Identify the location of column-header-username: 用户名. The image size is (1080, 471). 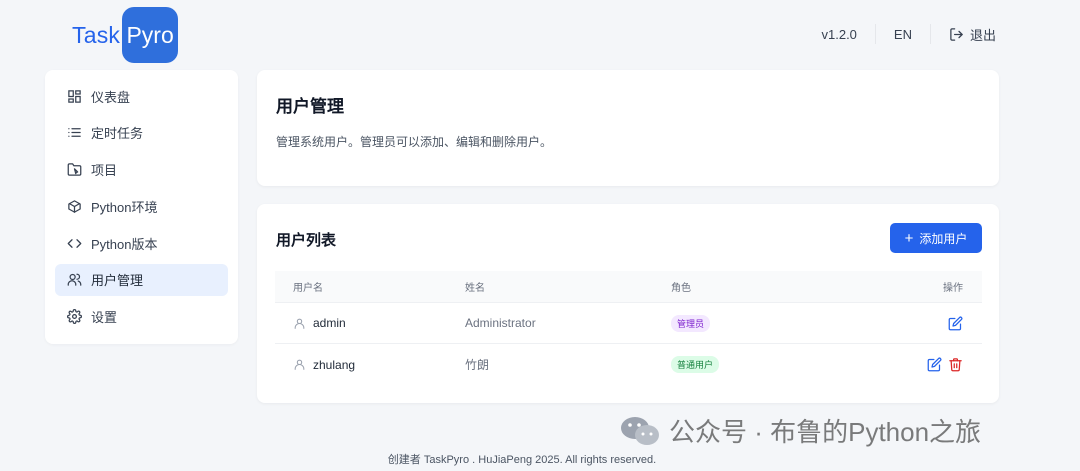
(308, 288).